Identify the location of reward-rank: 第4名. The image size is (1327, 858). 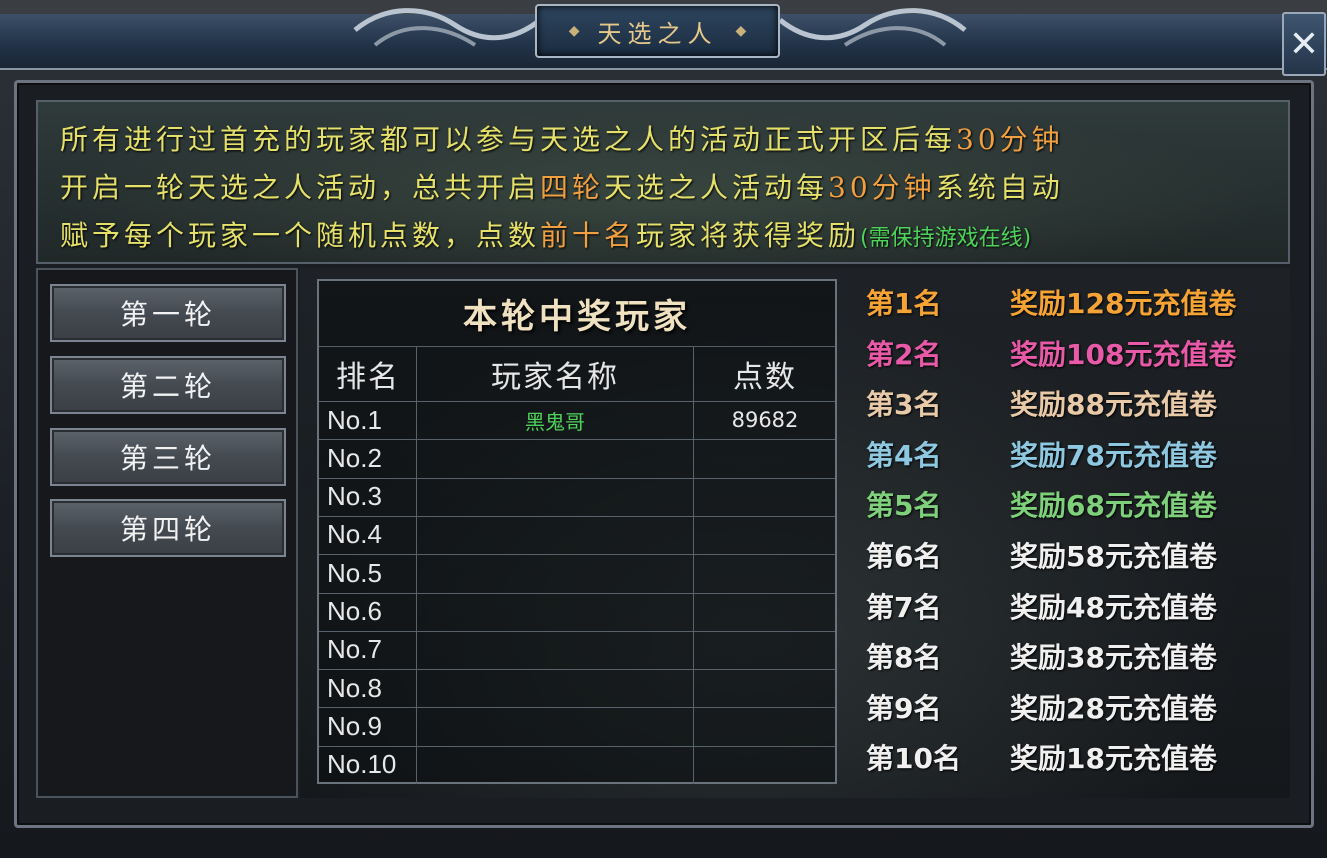
(904, 455).